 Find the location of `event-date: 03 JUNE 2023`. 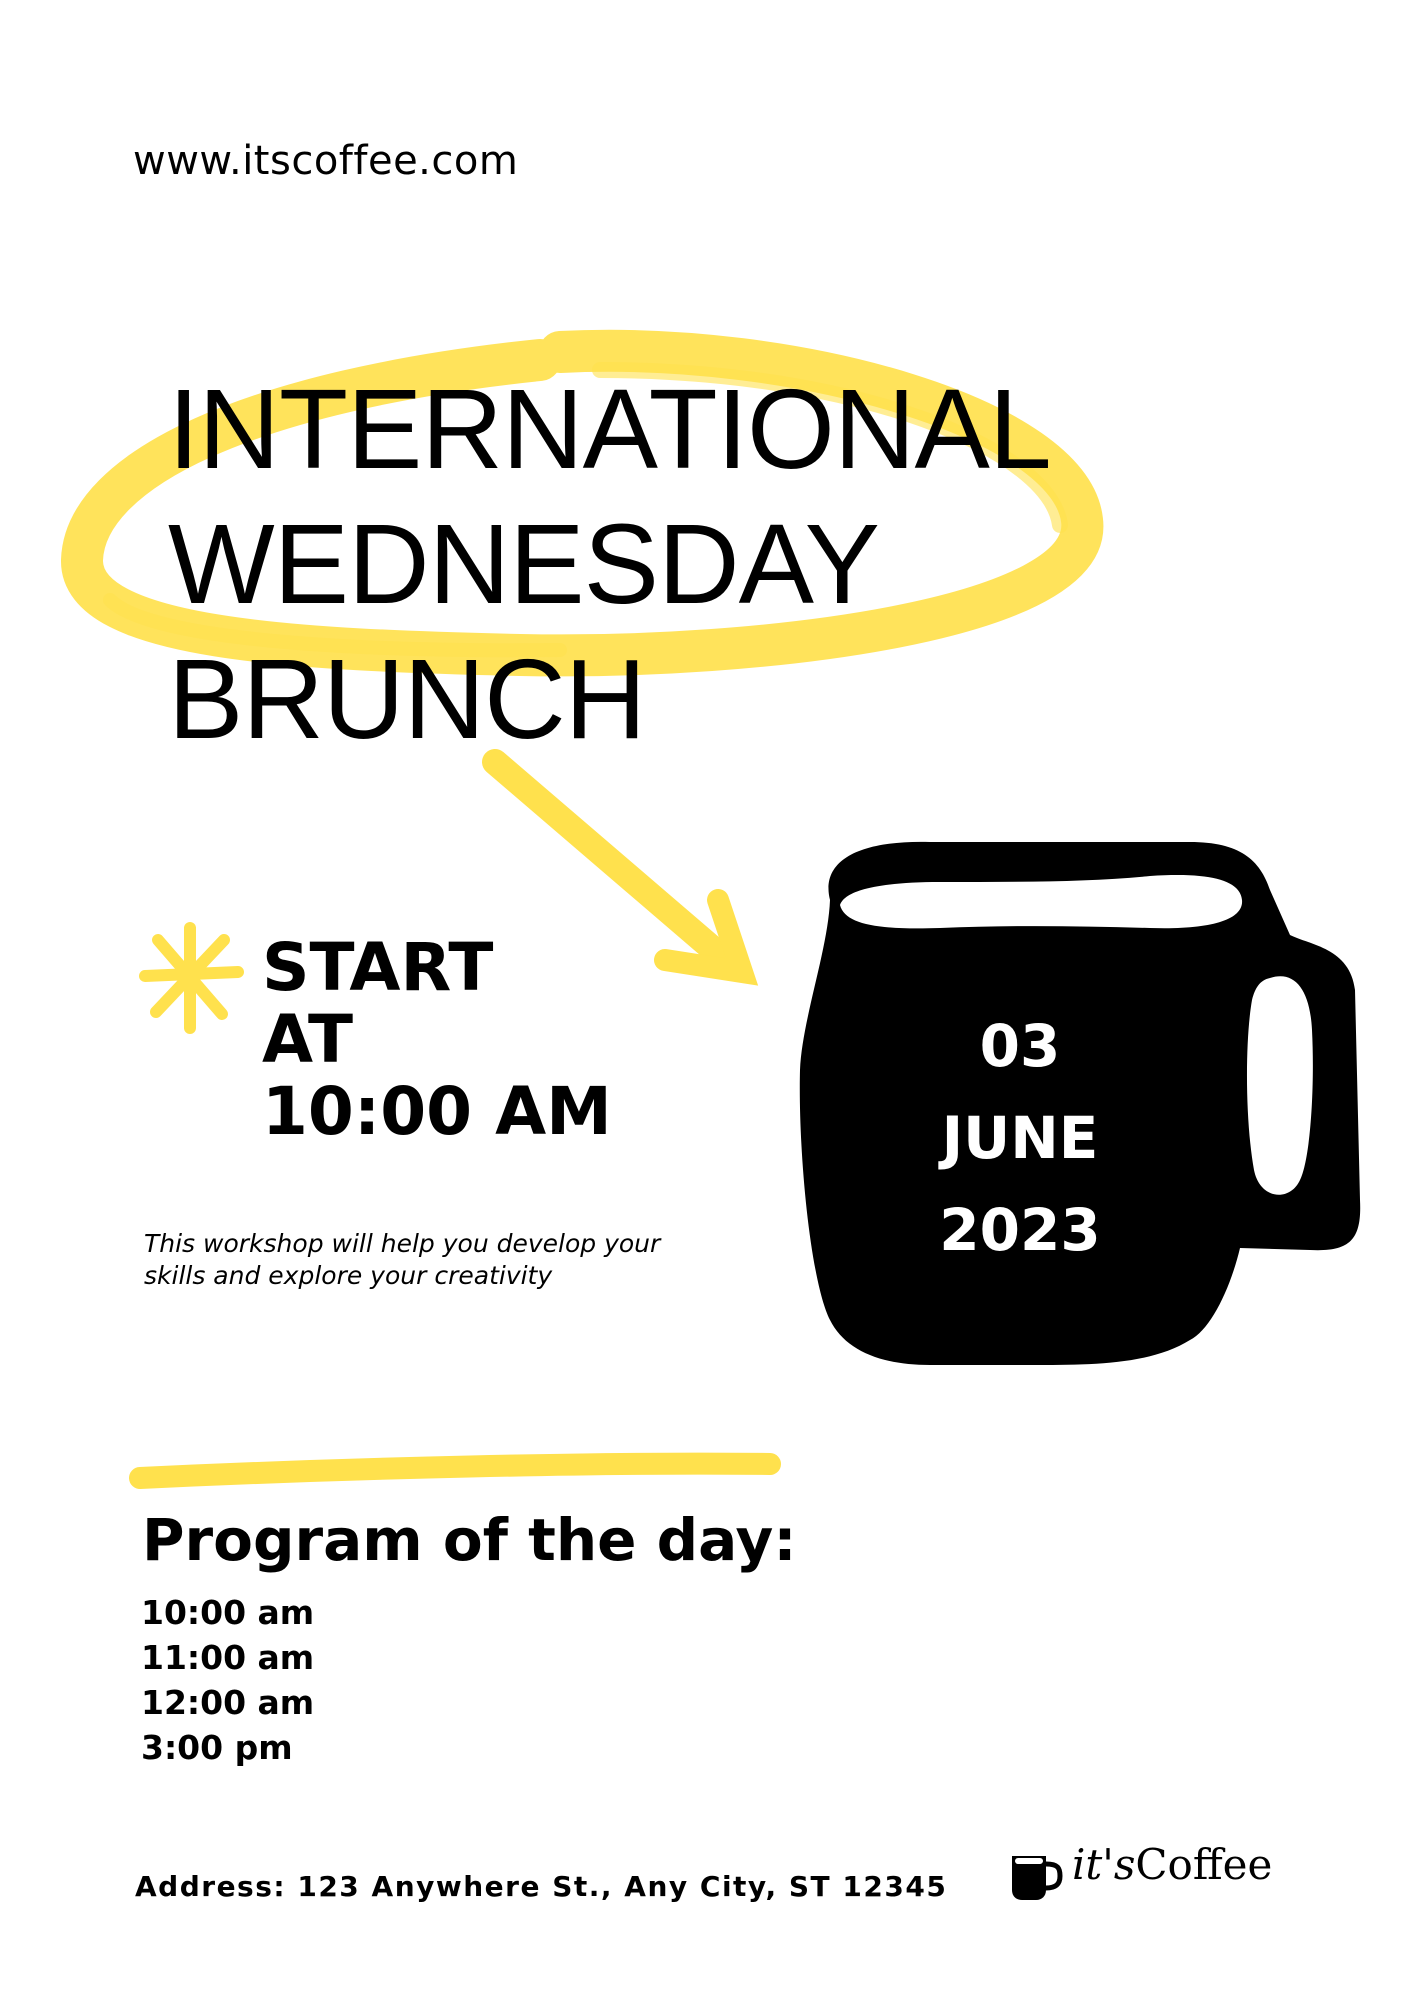

event-date: 03 JUNE 2023 is located at coordinates (1020, 1138).